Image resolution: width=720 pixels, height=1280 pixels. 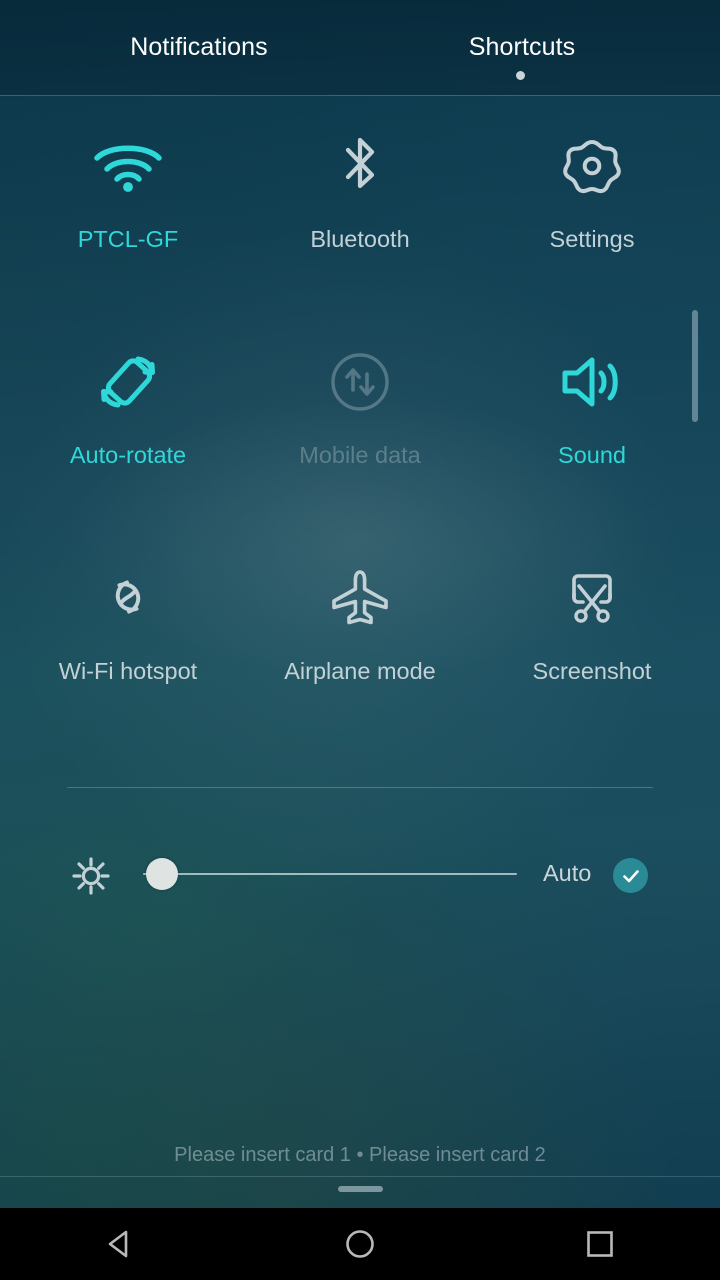 I want to click on tile-wifi: PTCL-GF, so click(x=128, y=203).